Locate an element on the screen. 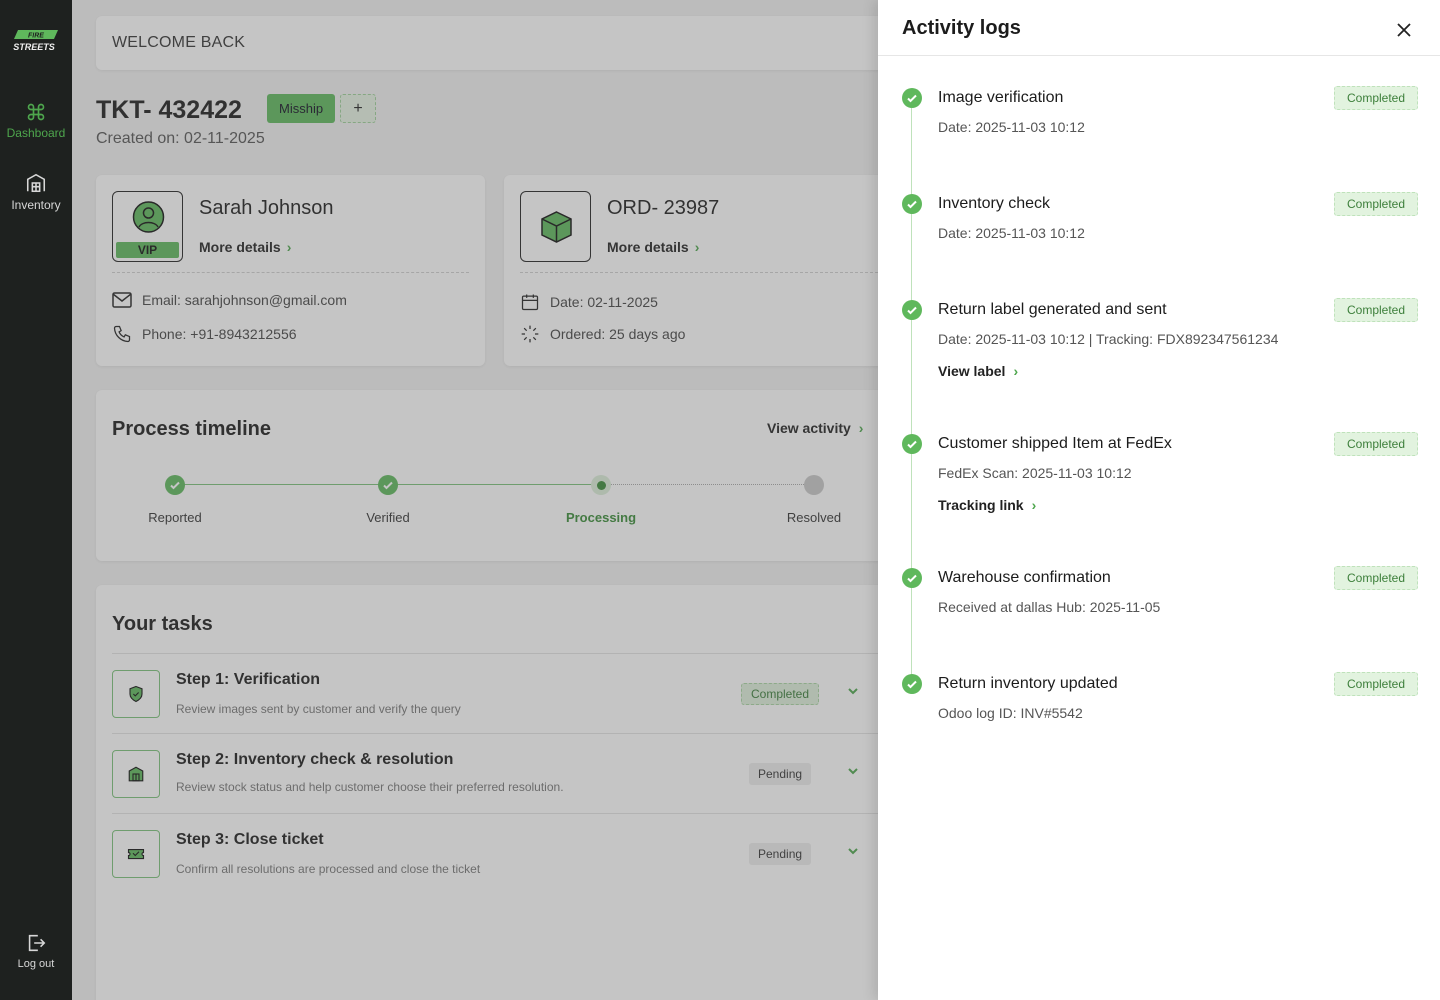  sidebar-item-label: Inventory is located at coordinates (36, 205).